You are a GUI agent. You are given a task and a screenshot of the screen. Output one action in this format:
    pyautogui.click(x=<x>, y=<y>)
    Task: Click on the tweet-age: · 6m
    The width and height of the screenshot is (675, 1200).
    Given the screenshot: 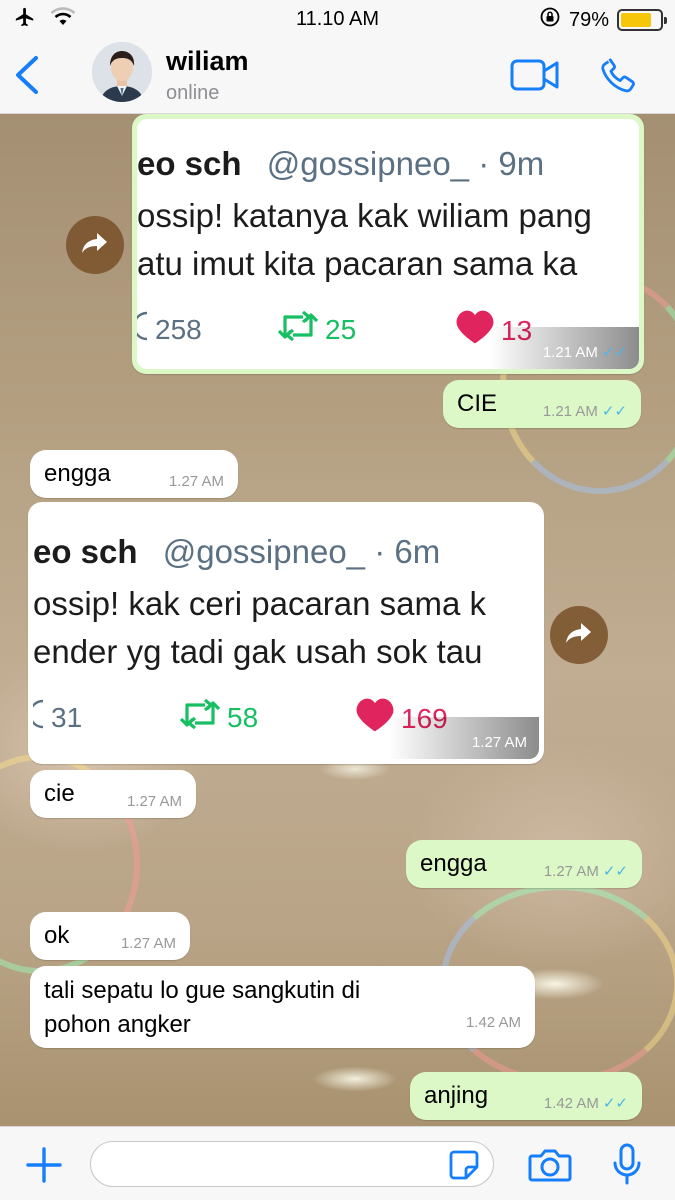 What is the action you would take?
    pyautogui.click(x=407, y=551)
    